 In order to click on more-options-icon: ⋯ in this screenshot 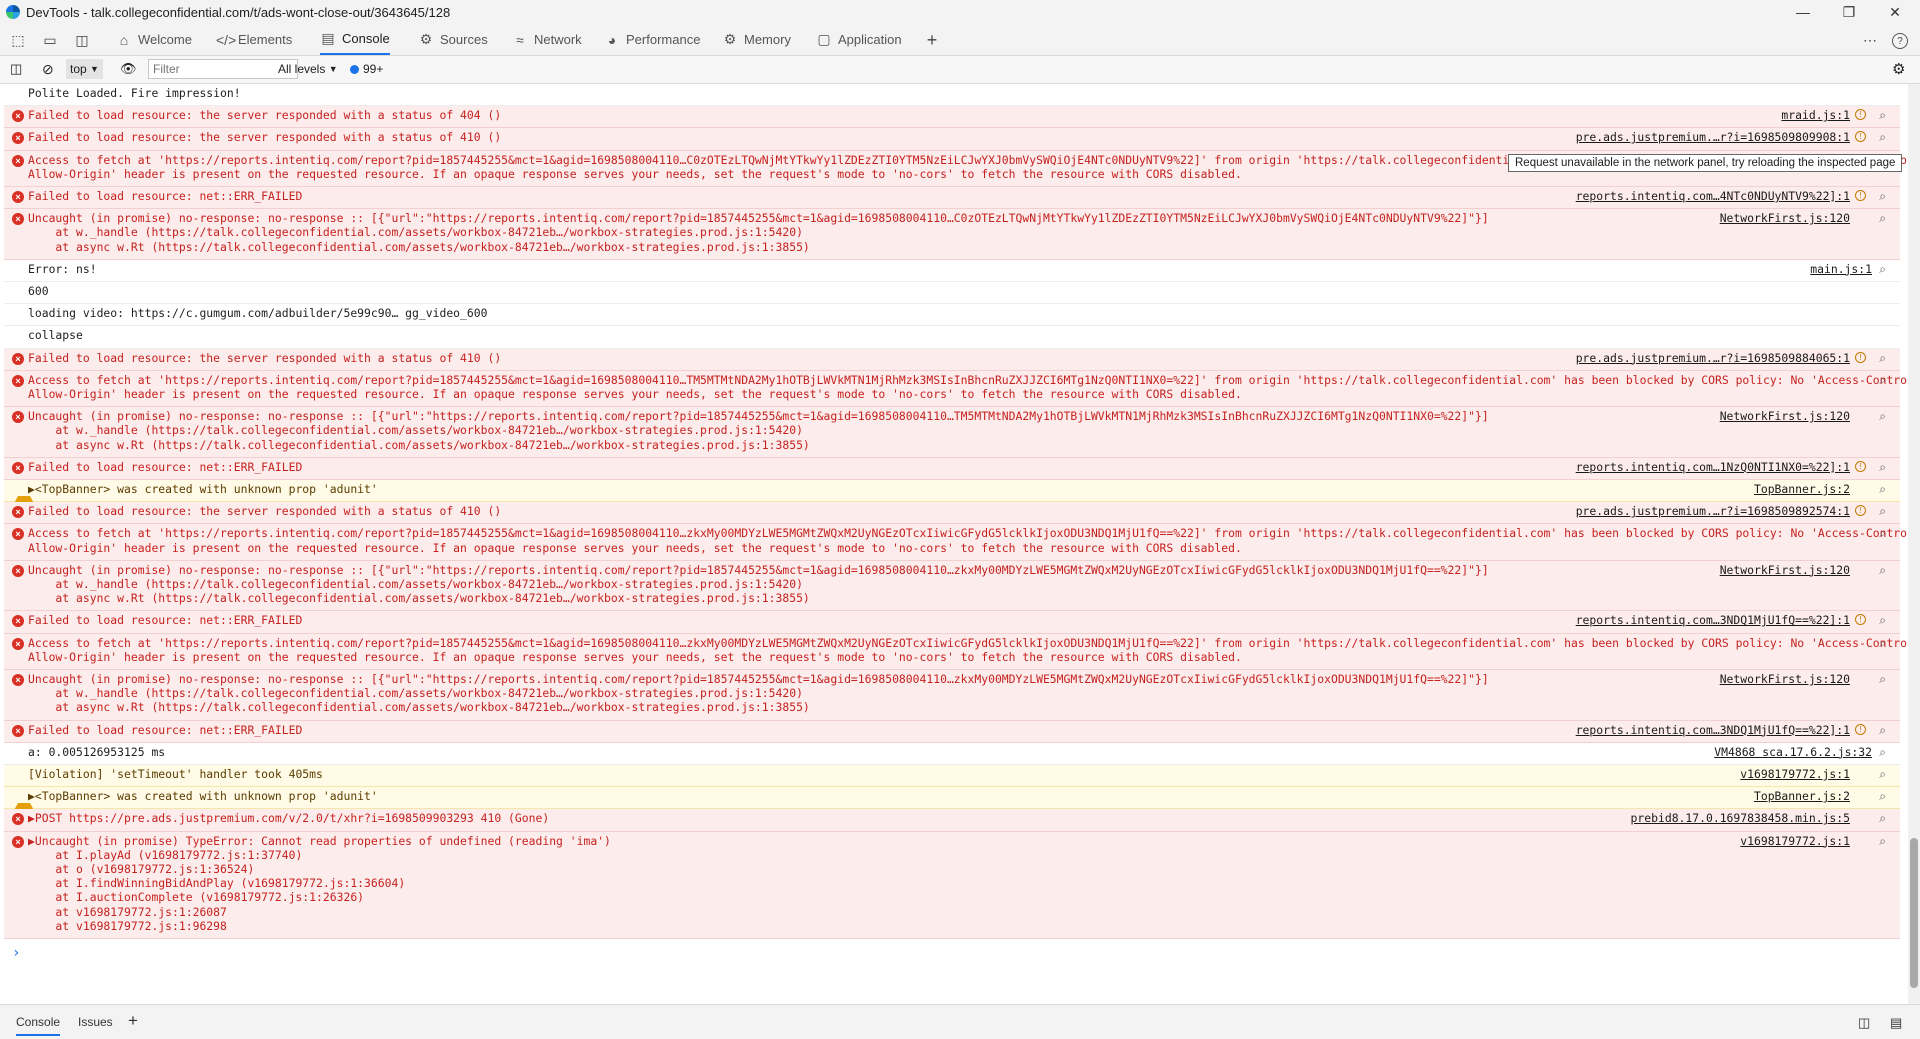, I will do `click(1870, 40)`.